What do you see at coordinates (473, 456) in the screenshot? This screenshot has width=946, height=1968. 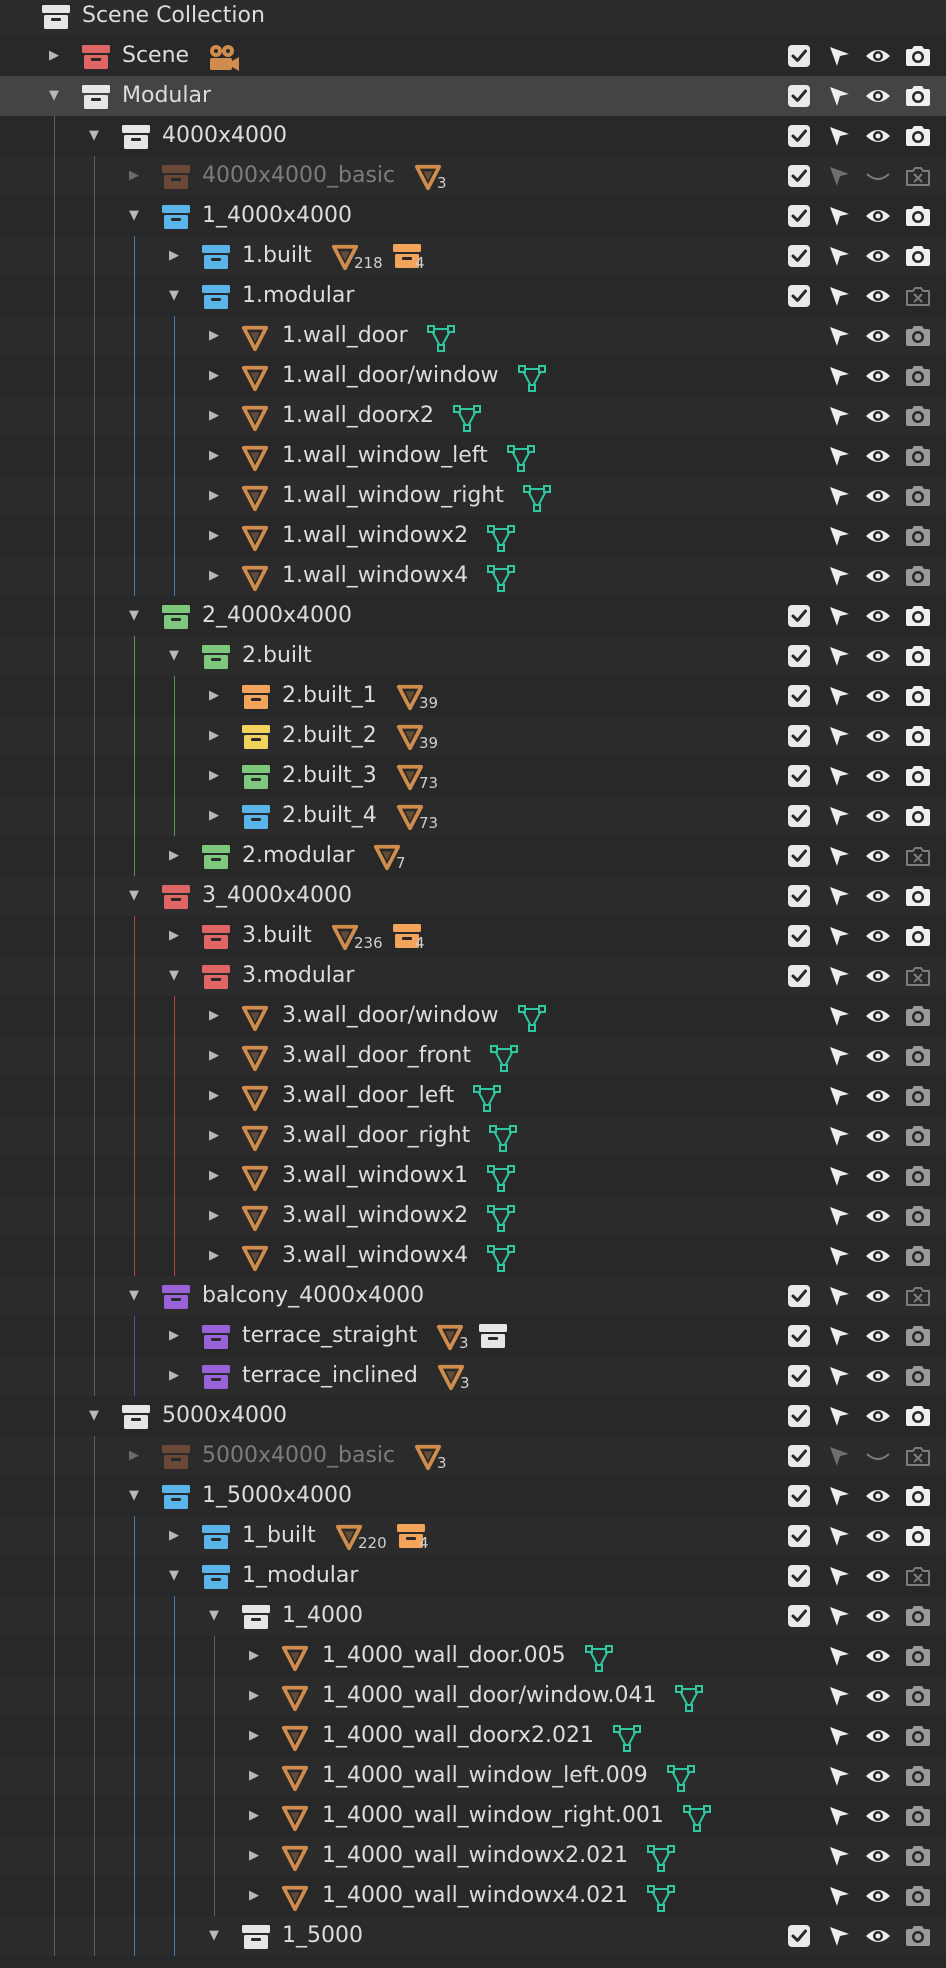 I see `outliner-row: ▶ 1.wall_window_left` at bounding box center [473, 456].